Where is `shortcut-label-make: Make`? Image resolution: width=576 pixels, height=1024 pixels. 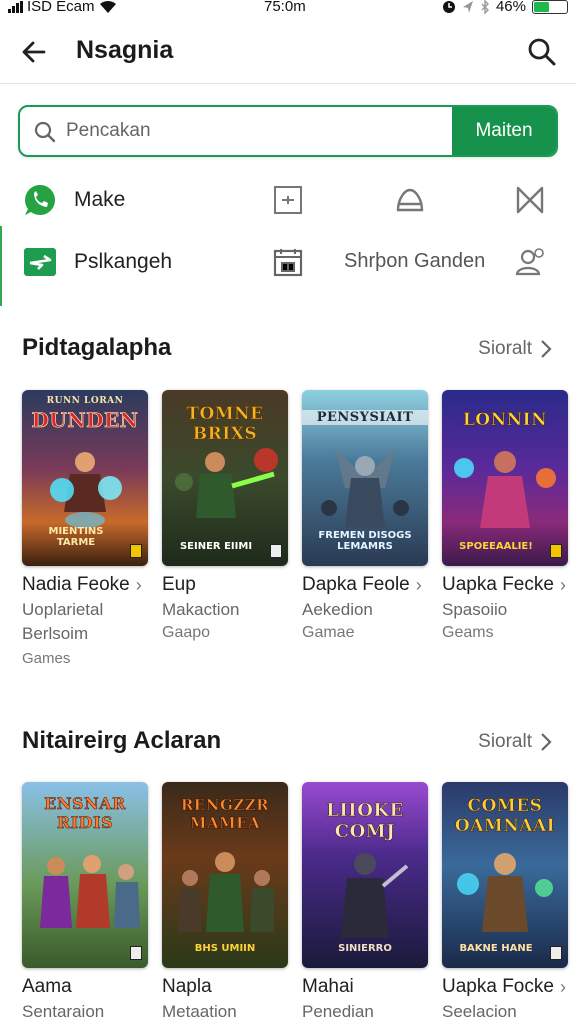 shortcut-label-make: Make is located at coordinates (100, 199).